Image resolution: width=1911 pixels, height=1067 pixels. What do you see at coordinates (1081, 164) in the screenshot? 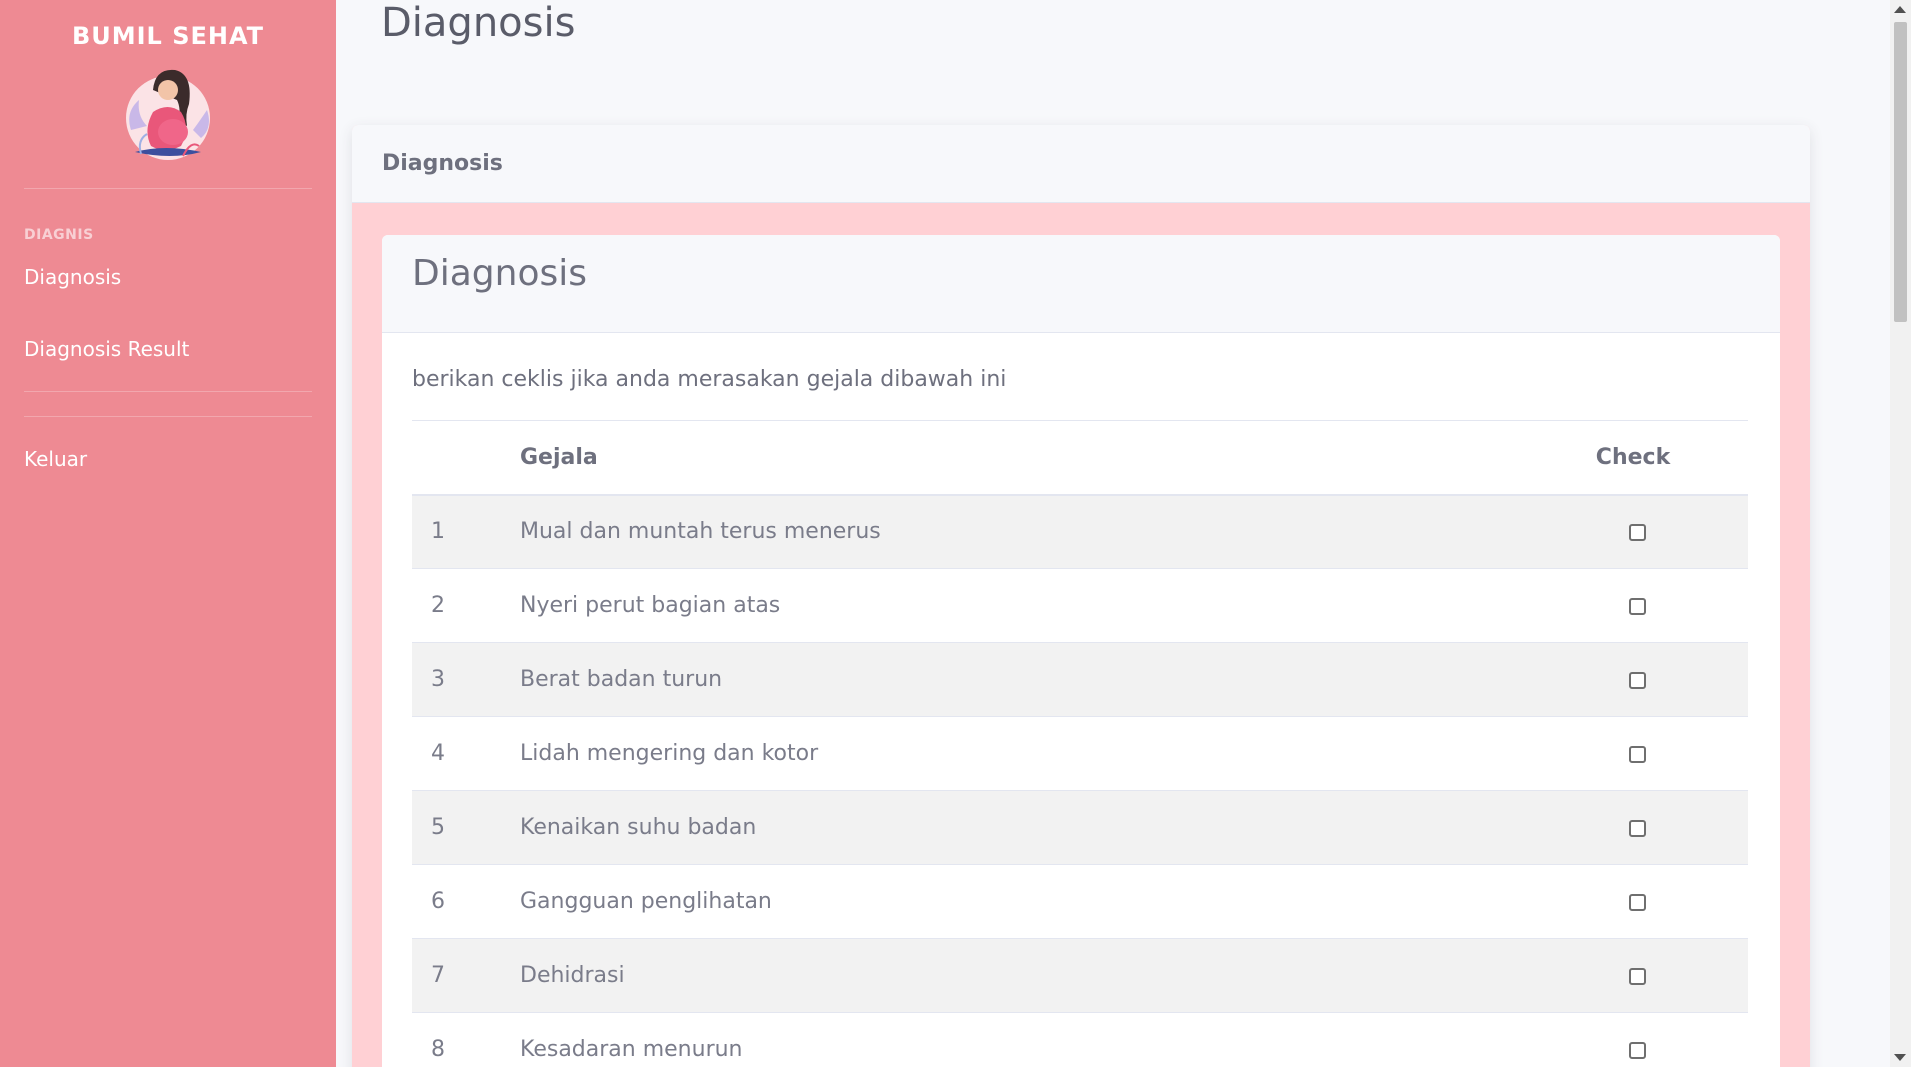
I see `card-header: Diagnosis` at bounding box center [1081, 164].